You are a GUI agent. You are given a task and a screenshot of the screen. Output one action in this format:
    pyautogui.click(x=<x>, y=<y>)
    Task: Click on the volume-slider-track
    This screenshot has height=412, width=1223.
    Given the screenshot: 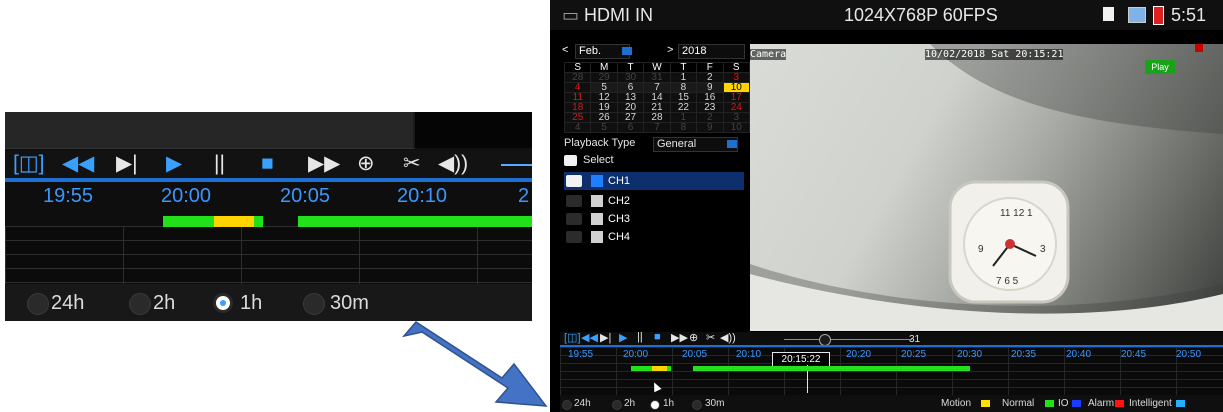 What is the action you would take?
    pyautogui.click(x=848, y=339)
    